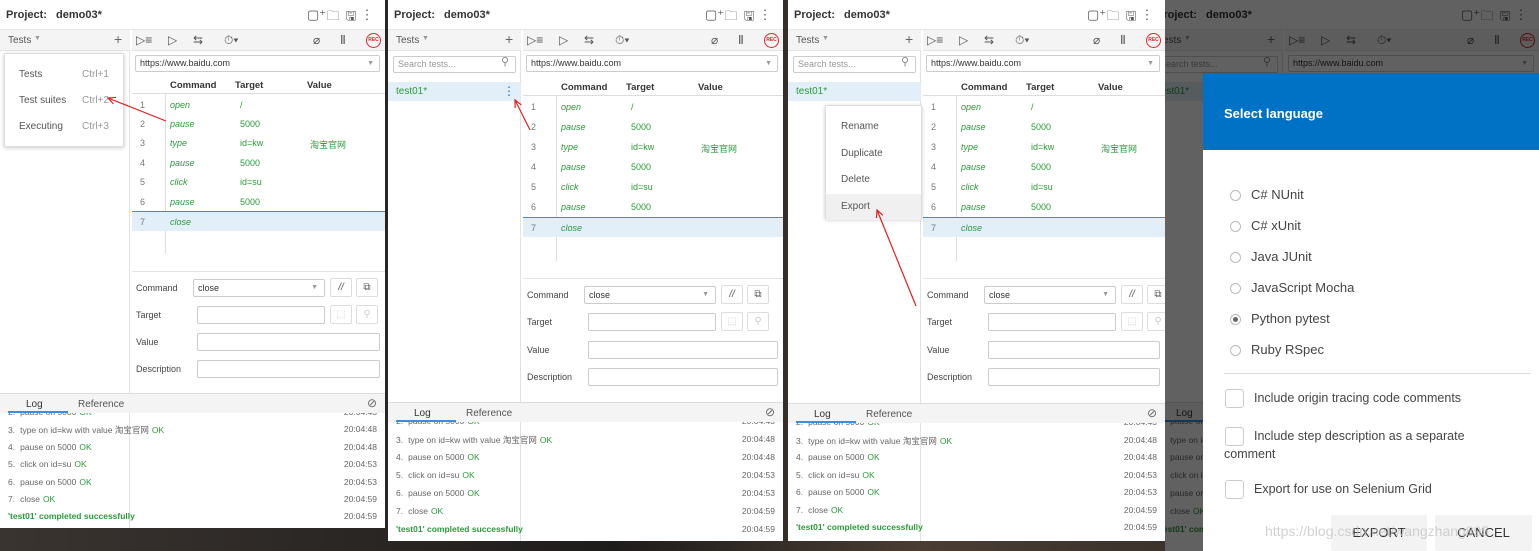  What do you see at coordinates (509, 91) in the screenshot?
I see `test-options-icon: ⋮` at bounding box center [509, 91].